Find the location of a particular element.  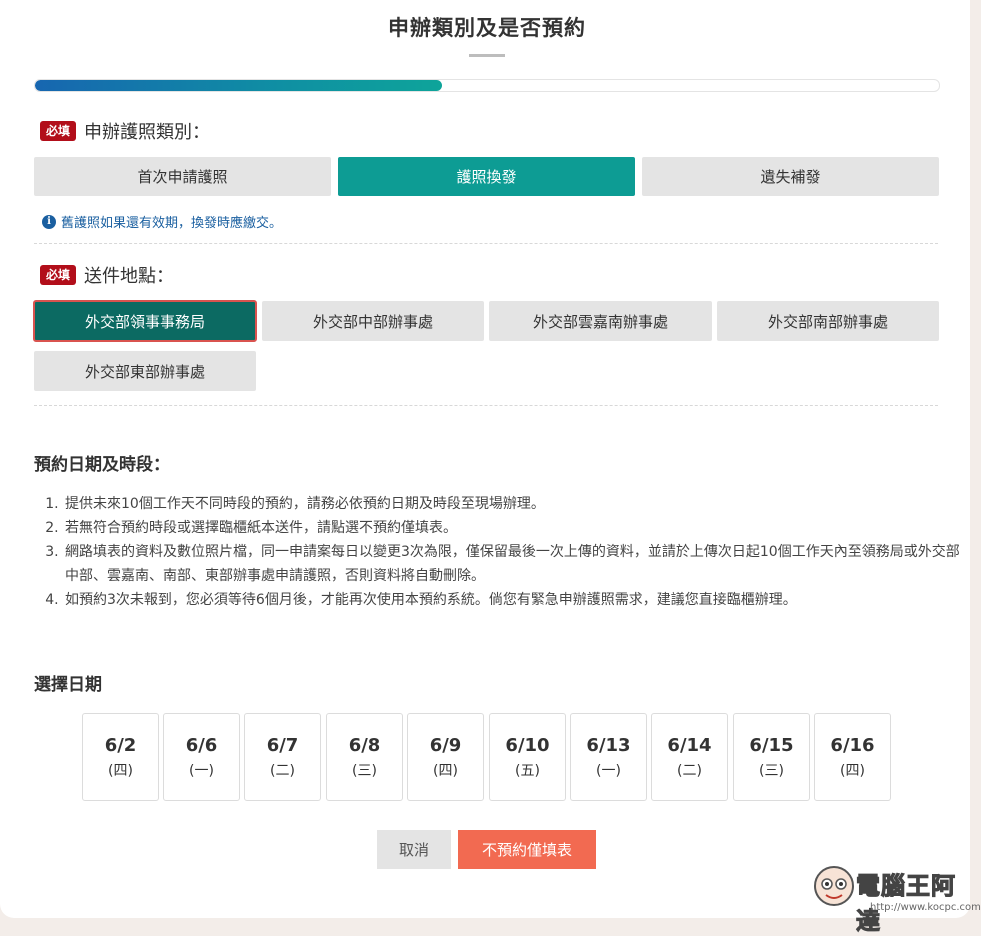

no-booking-button: 不預約僅填表 is located at coordinates (527, 849).